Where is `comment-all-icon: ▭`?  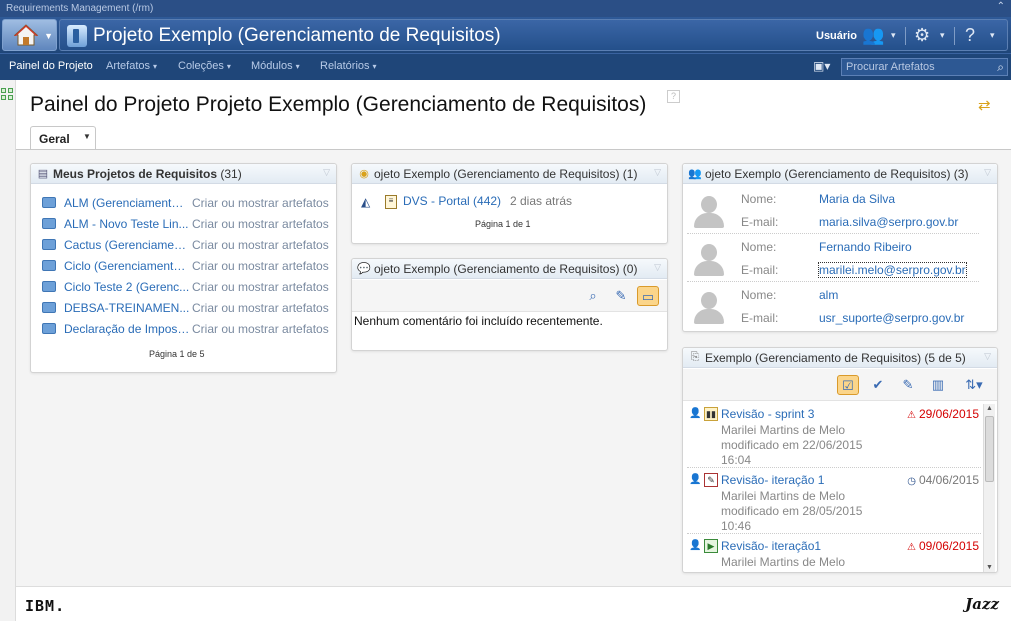 comment-all-icon: ▭ is located at coordinates (648, 296).